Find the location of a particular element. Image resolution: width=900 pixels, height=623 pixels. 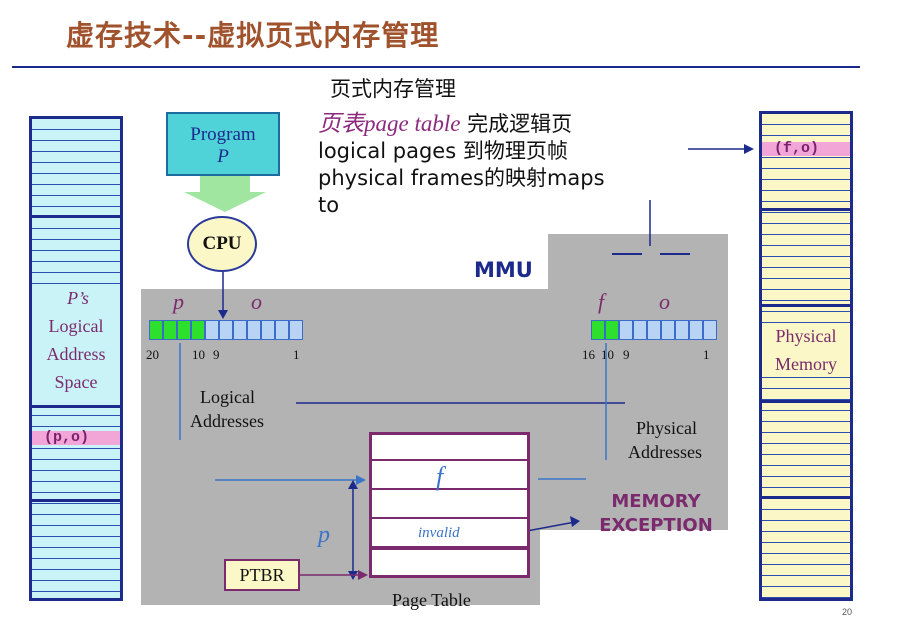

page-table-label: Page Table is located at coordinates (431, 600).